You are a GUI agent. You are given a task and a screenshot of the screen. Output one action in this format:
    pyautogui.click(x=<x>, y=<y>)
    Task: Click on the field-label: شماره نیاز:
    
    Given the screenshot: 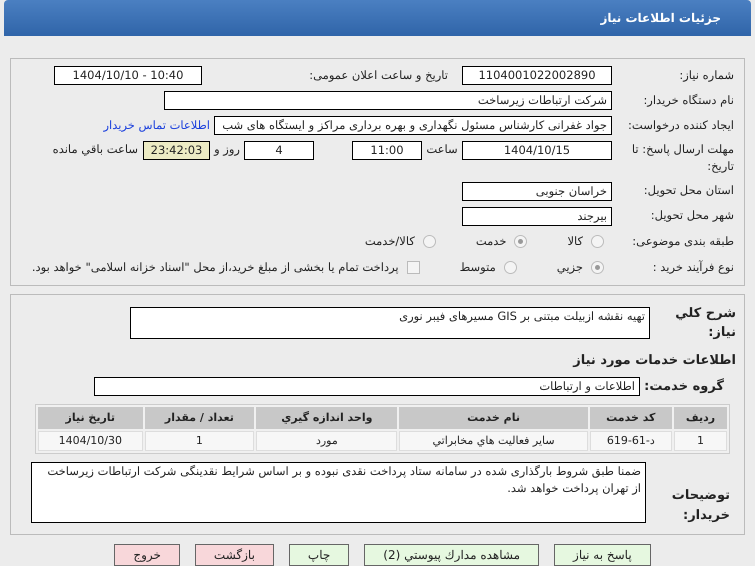 What is the action you would take?
    pyautogui.click(x=706, y=75)
    